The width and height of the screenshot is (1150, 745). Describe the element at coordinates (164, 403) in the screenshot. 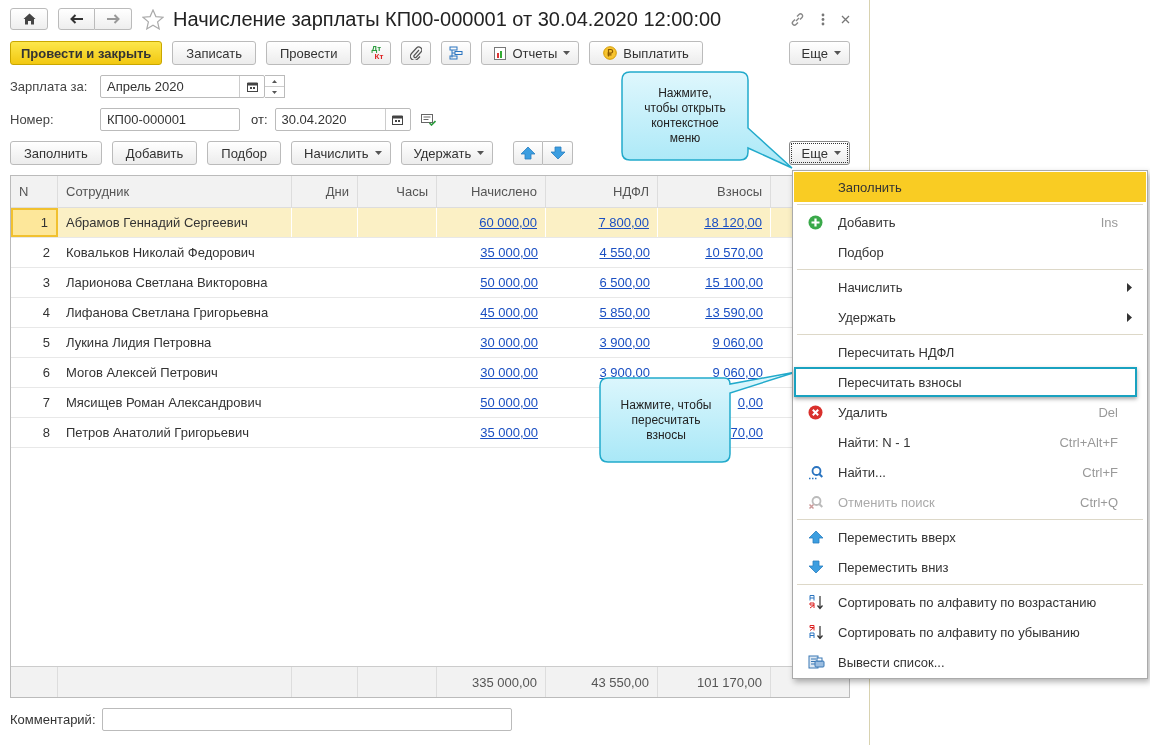

I see `employee-name: Мясищев Роман Александрович` at that location.